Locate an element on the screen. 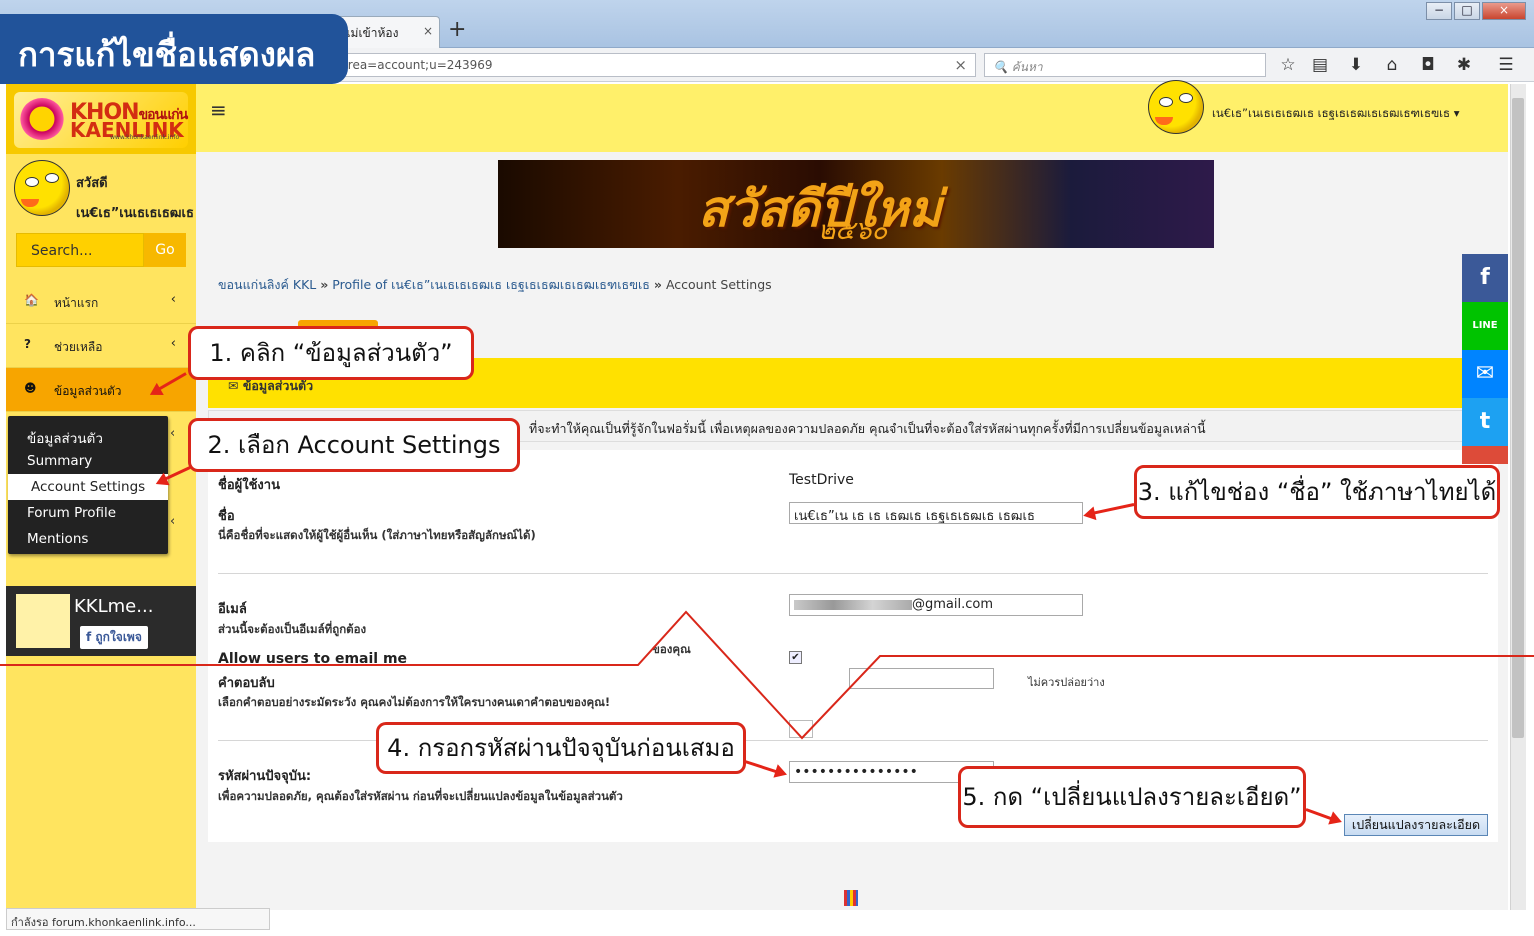  tutorial-title: การแก้ไขชื่อแสดงผล is located at coordinates (174, 49).